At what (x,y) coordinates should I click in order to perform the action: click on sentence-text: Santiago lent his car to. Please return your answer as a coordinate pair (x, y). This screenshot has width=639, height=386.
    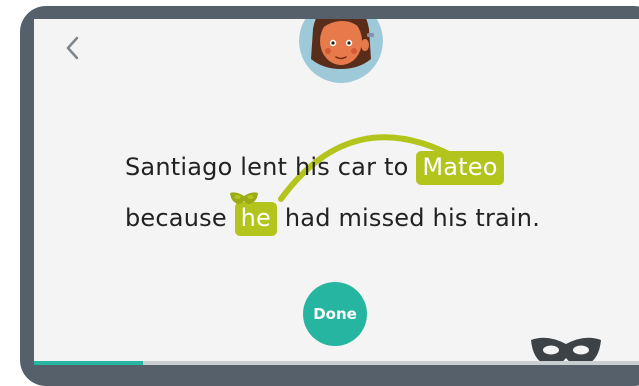
    Looking at the image, I should click on (267, 167).